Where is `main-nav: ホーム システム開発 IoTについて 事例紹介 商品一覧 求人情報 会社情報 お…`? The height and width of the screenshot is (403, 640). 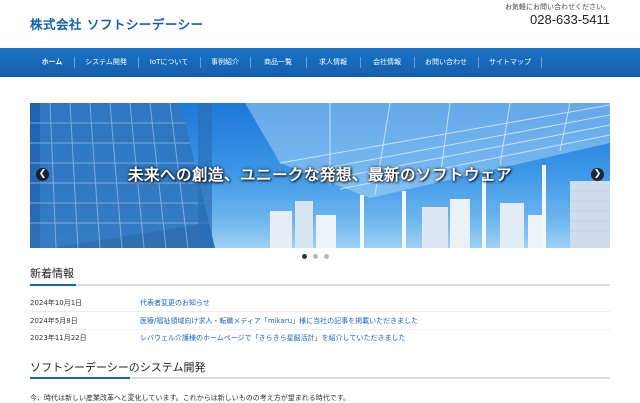 main-nav: ホーム システム開発 IoTについて 事例紹介 商品一覧 求人情報 会社情報 お… is located at coordinates (320, 62).